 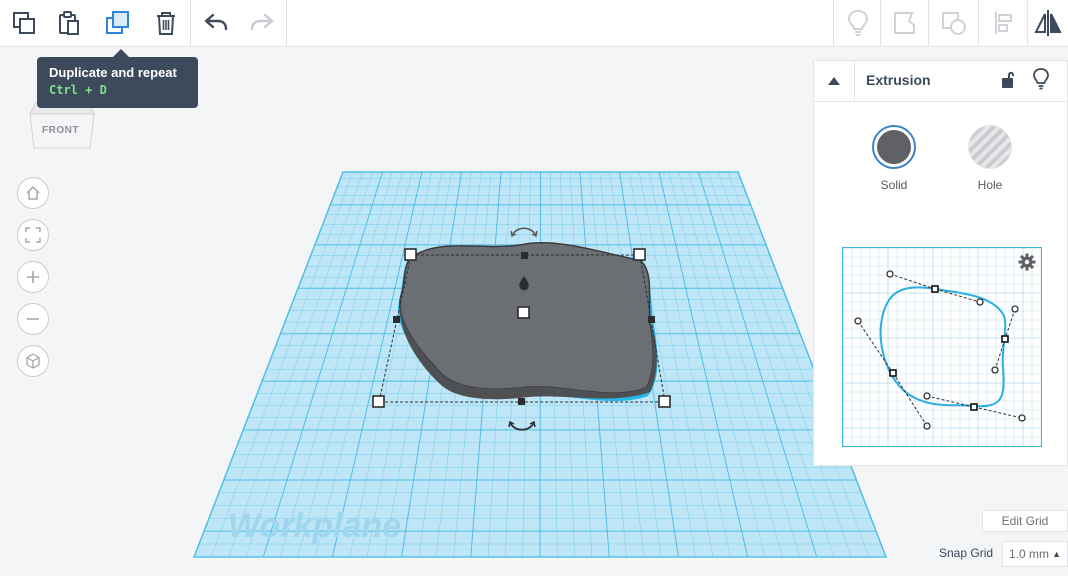 I want to click on duplicate-icon, so click(x=117, y=22).